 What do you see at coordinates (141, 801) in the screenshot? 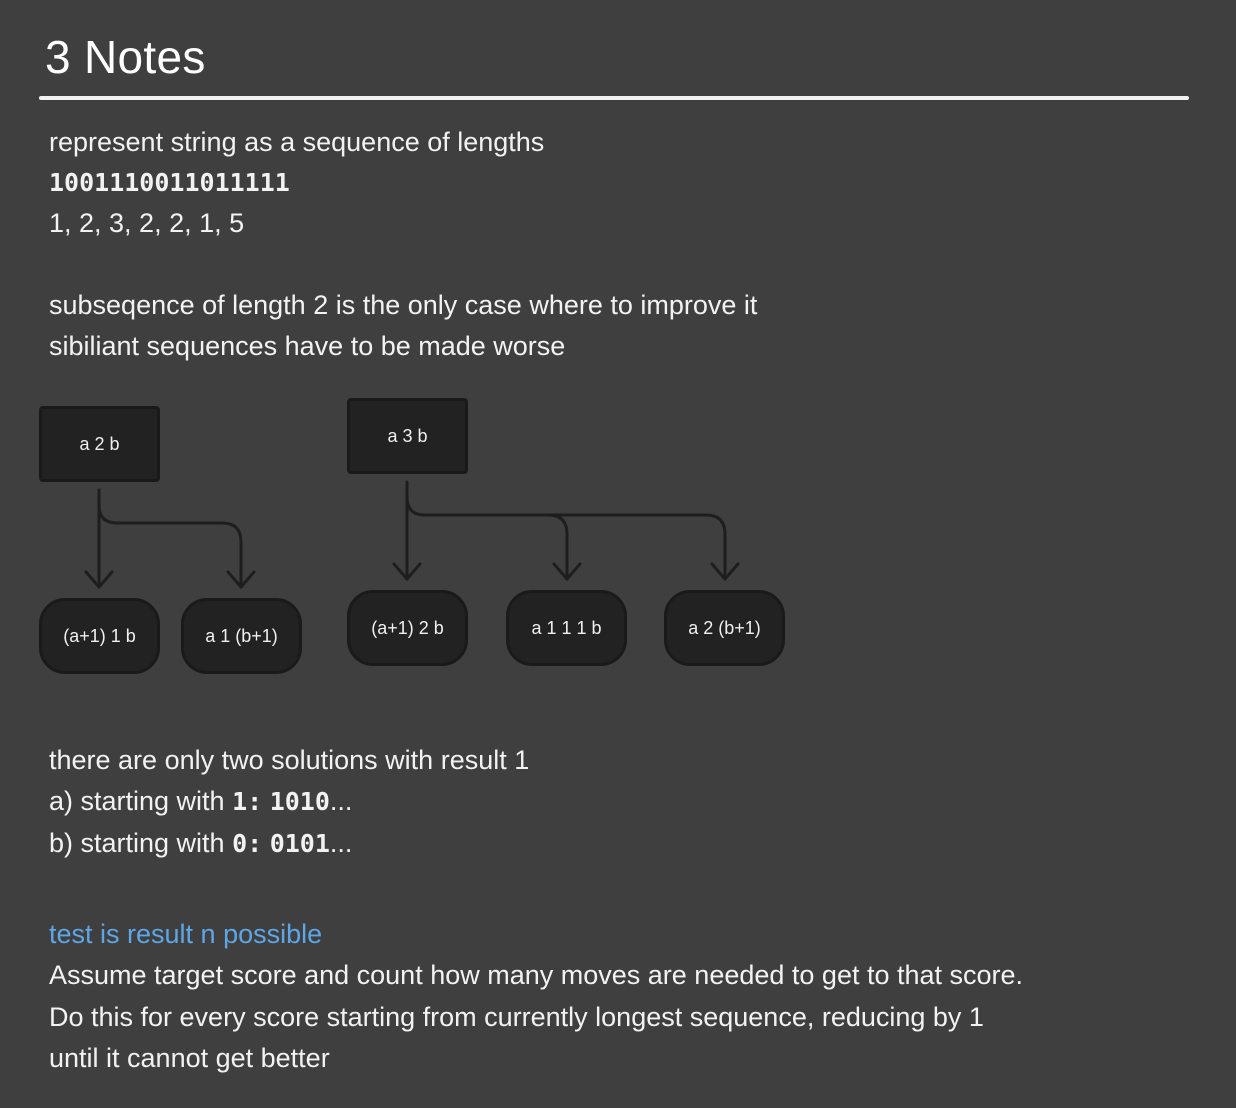
I see `solution-a-label: a) starting with` at bounding box center [141, 801].